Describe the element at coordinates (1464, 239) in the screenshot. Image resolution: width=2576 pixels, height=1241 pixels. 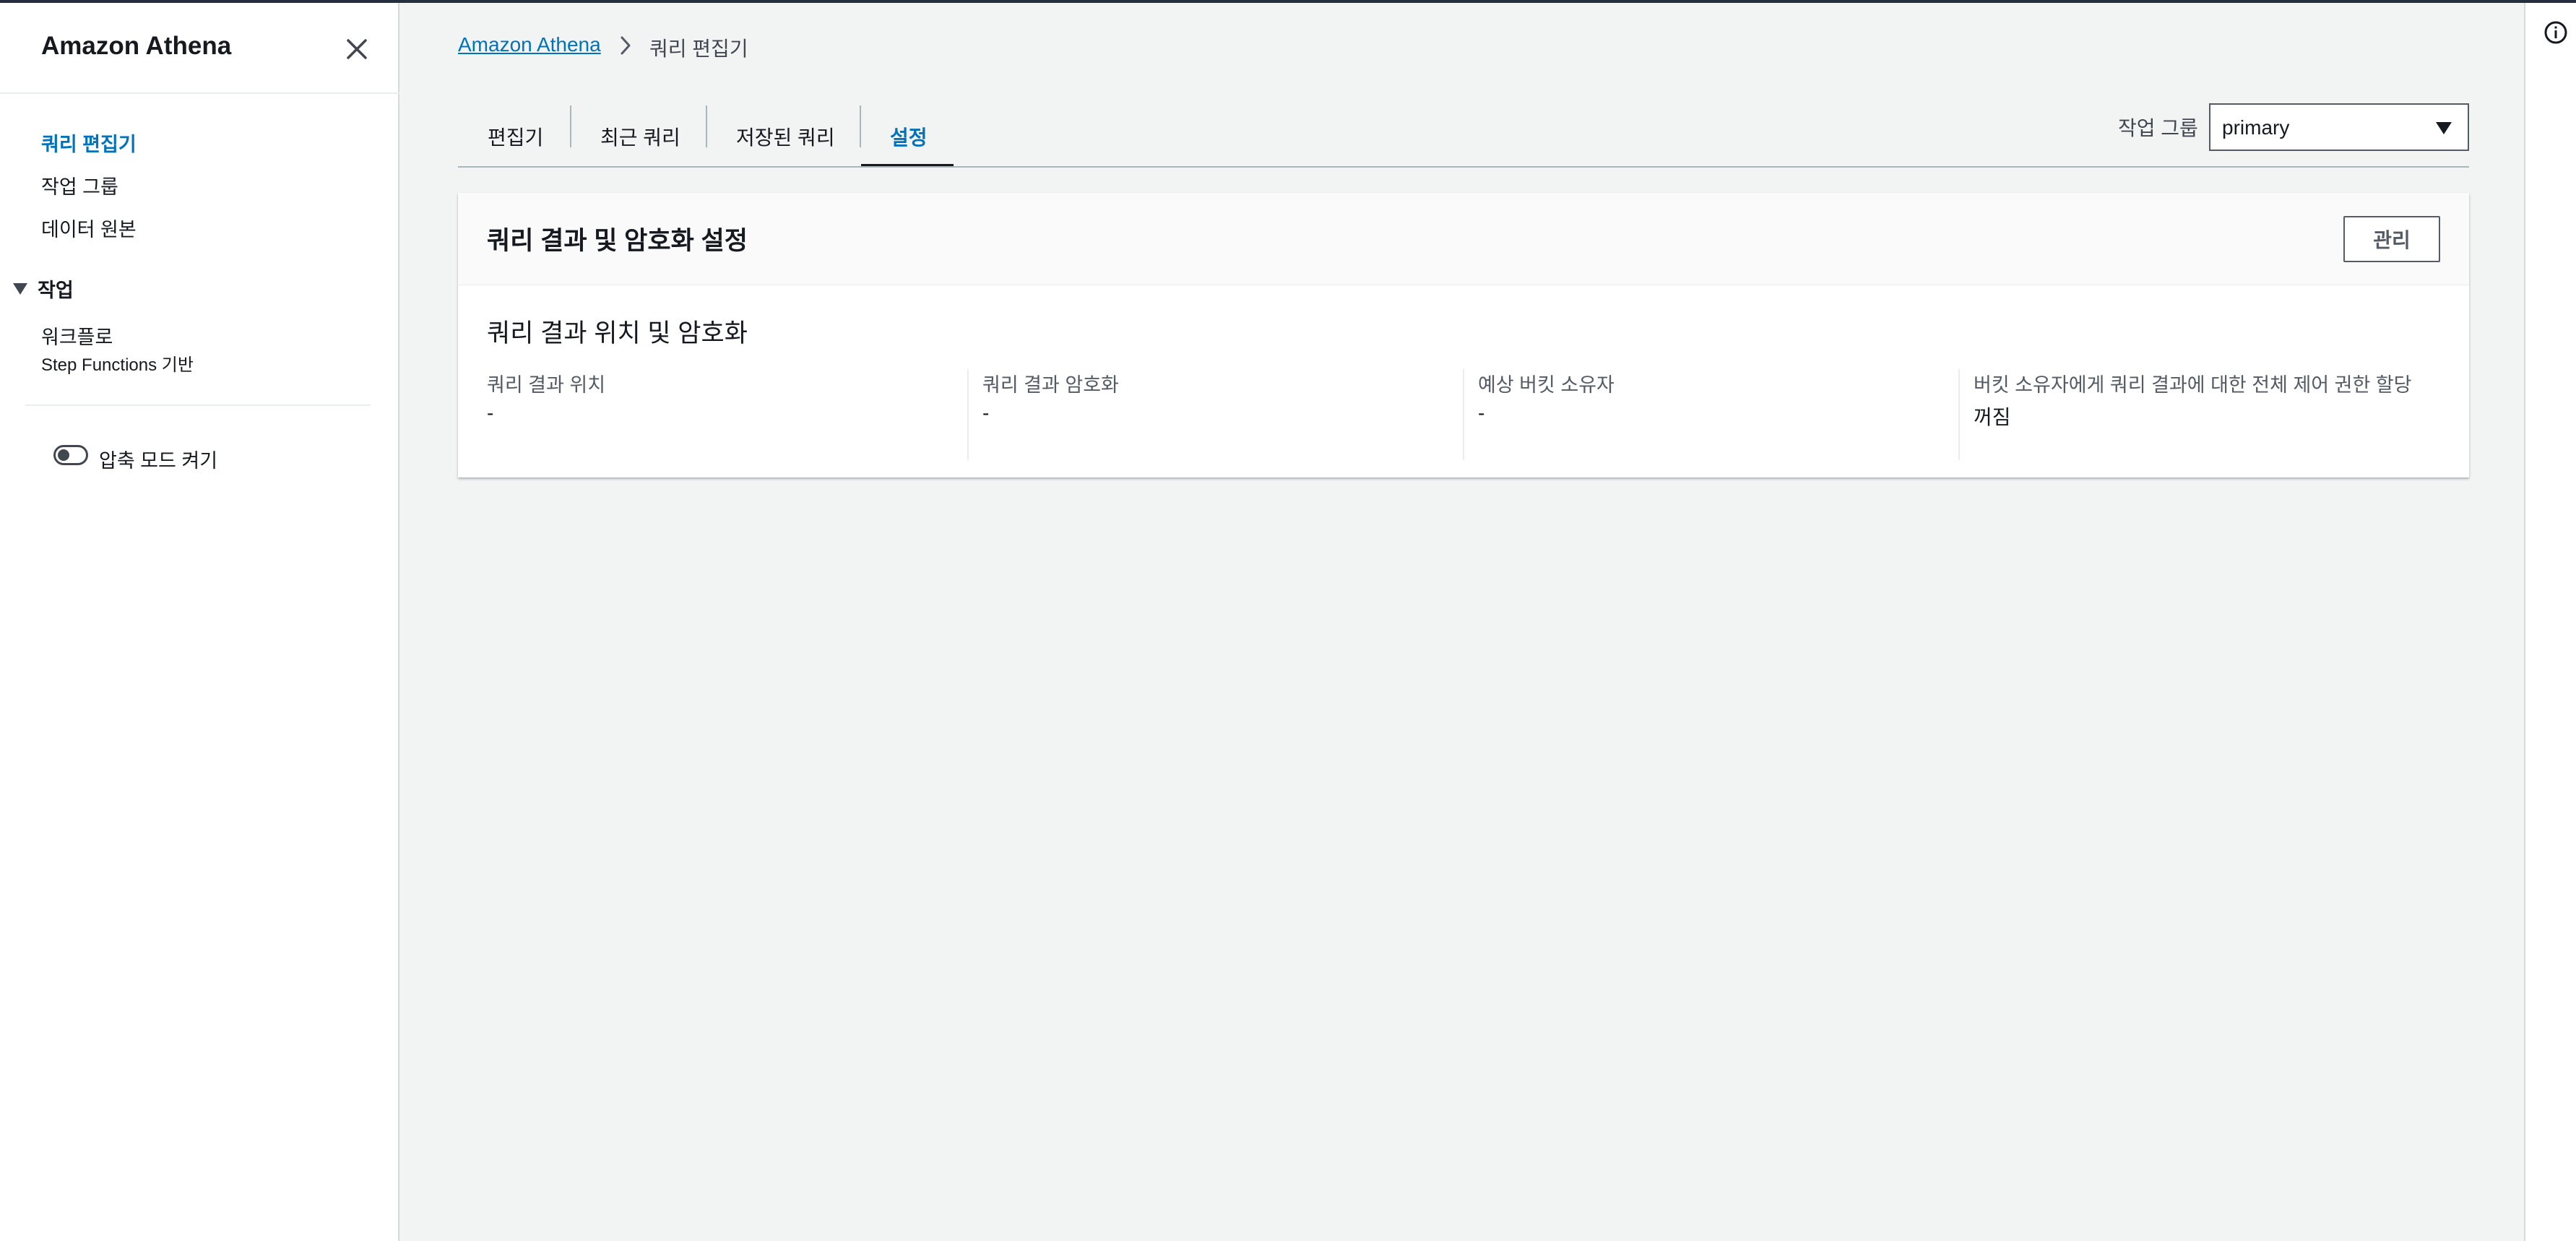
I see `panel-header: 쿼리 결과 및 암호화 설정 관리` at that location.